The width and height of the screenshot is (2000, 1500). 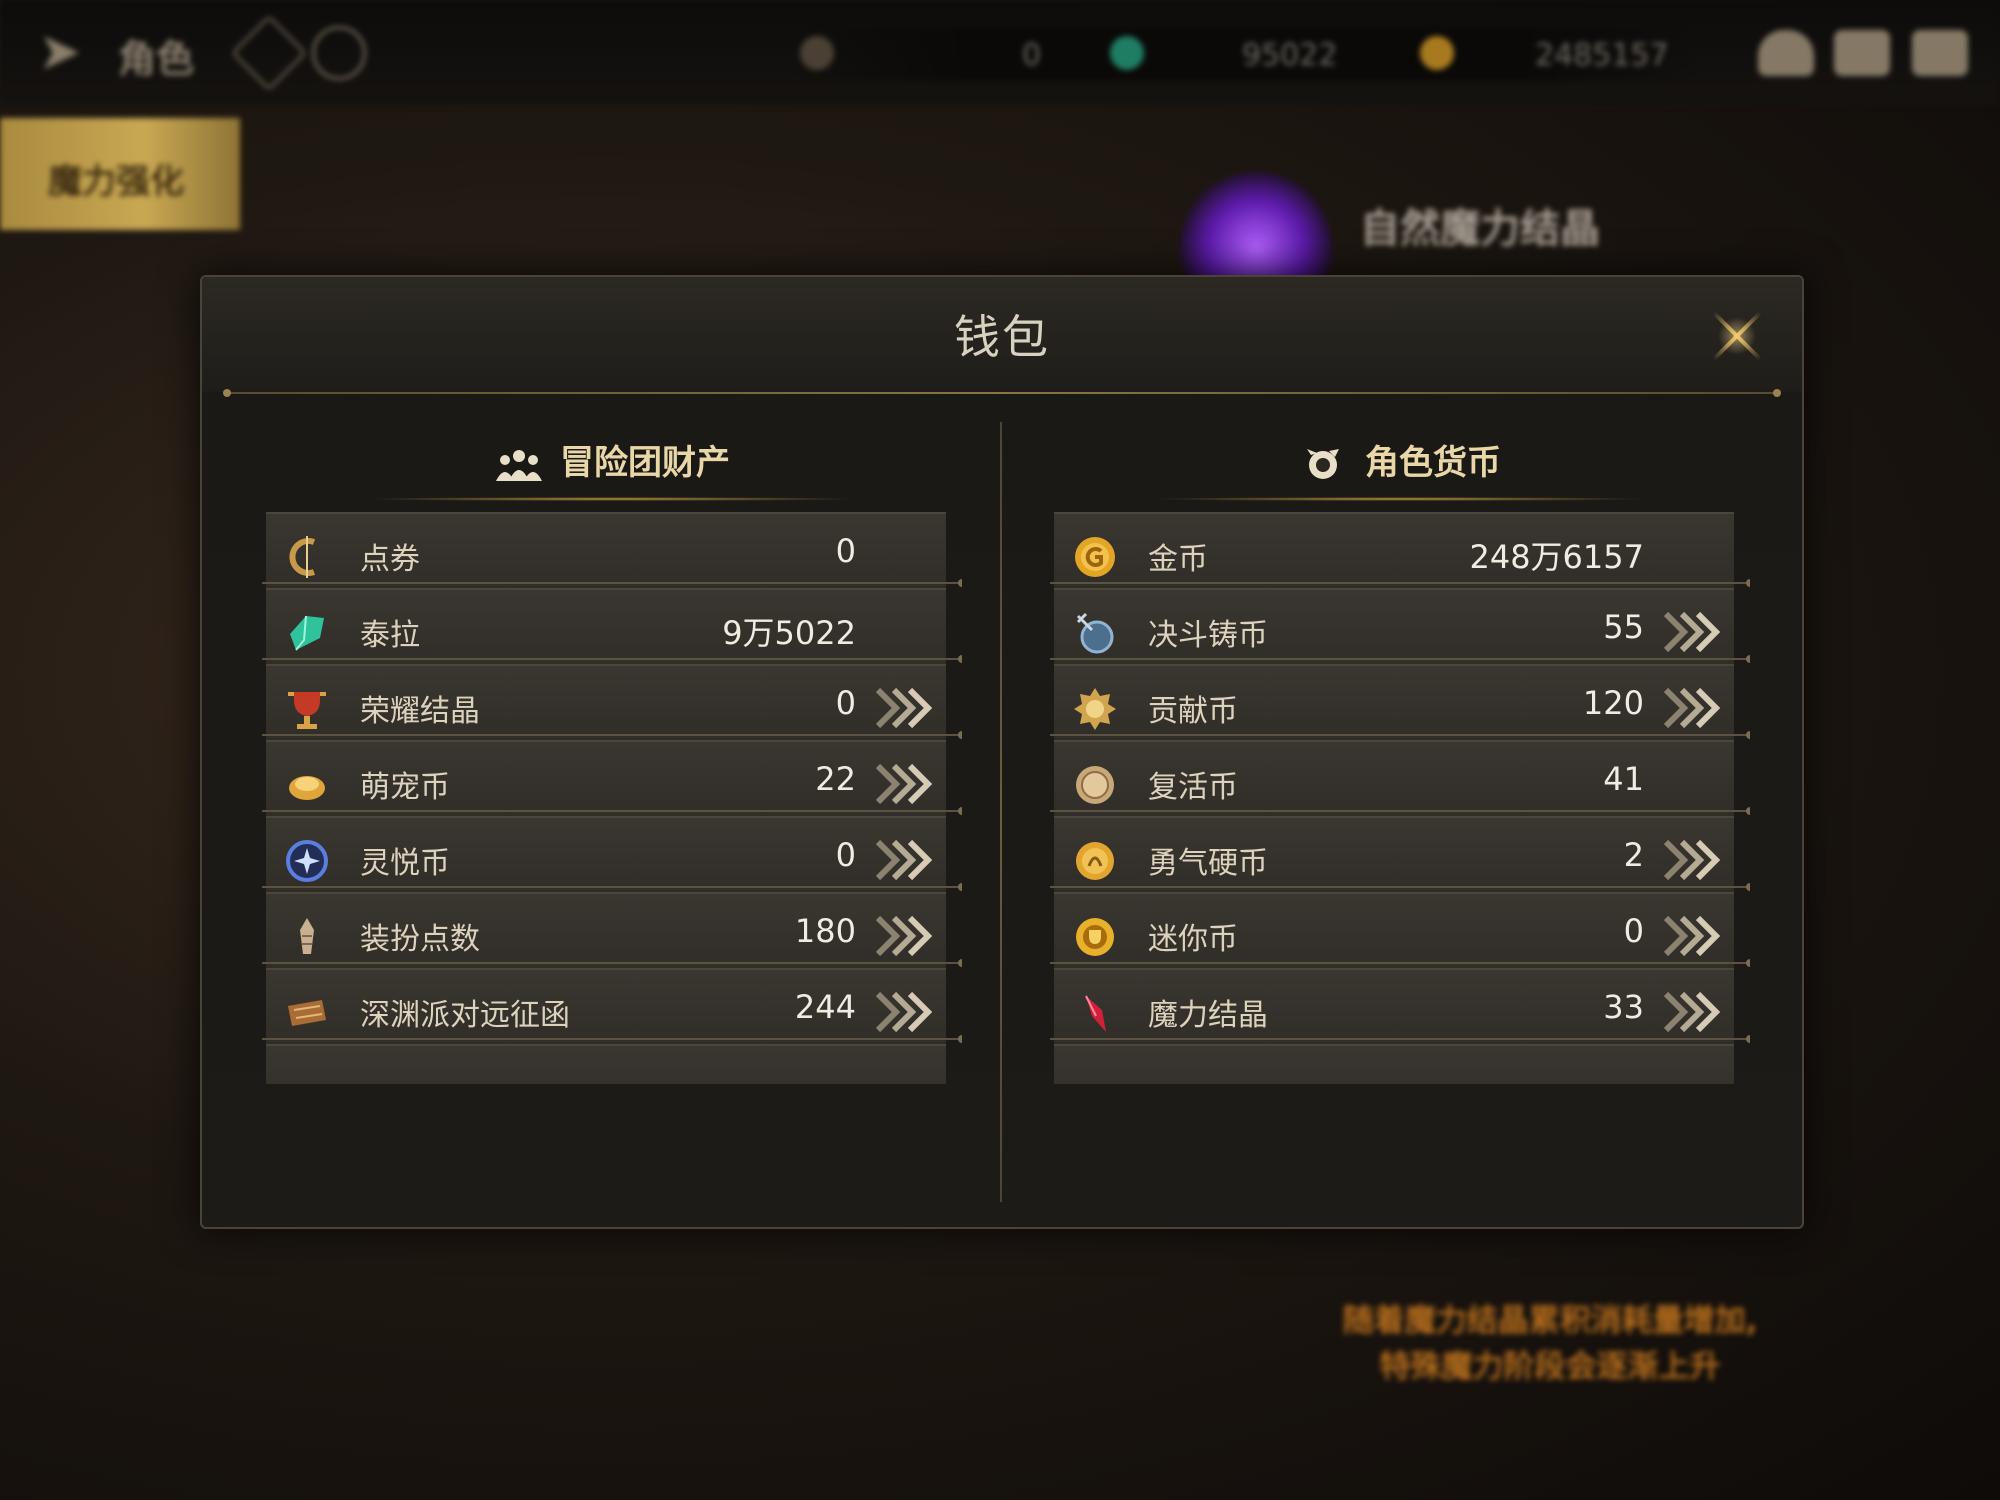 I want to click on item-label: 金币, so click(x=1178, y=559).